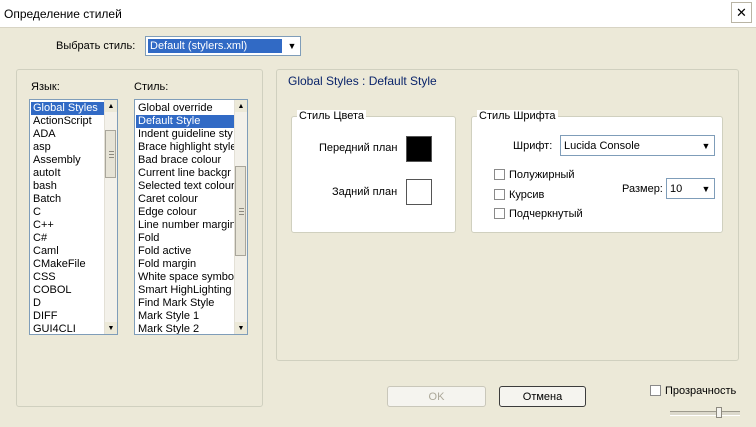  Describe the element at coordinates (67, 277) in the screenshot. I see `language-list-item: CSS` at that location.